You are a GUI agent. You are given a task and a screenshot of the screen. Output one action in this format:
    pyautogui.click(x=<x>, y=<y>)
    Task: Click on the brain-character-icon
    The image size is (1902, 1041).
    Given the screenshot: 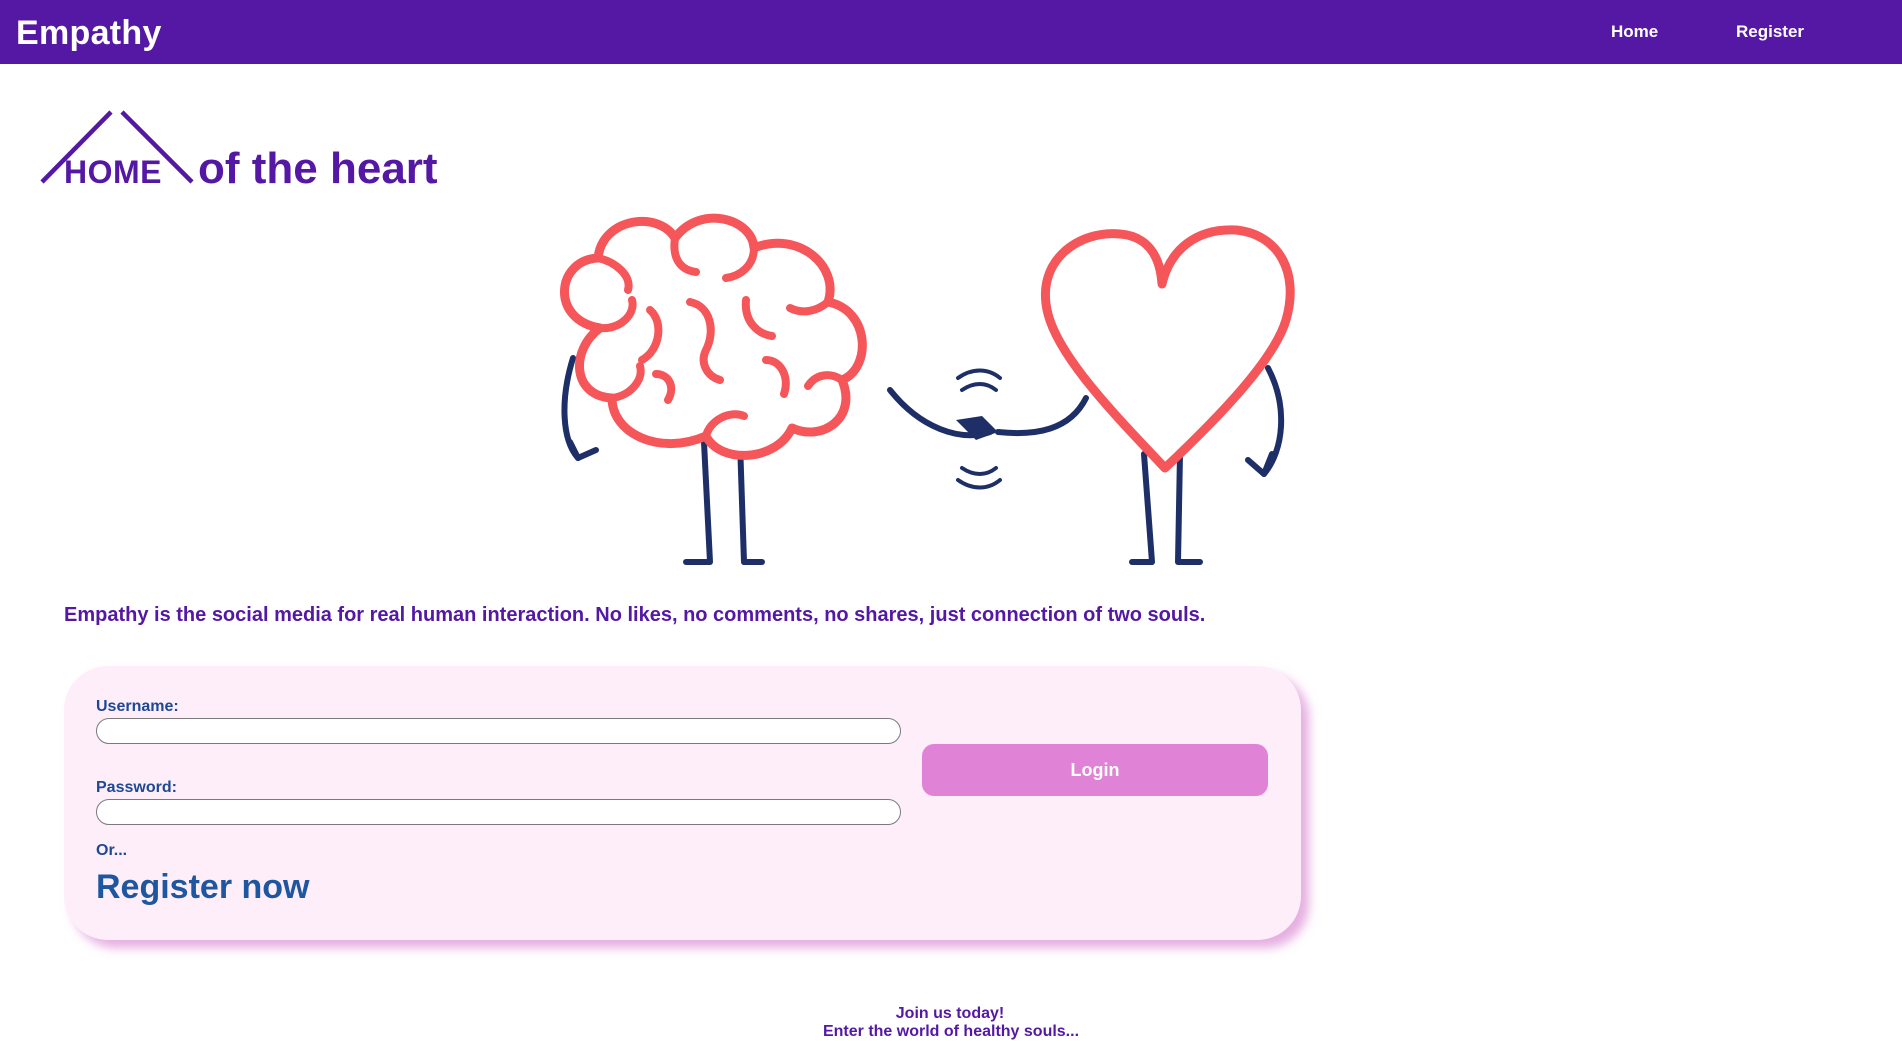 What is the action you would take?
    pyautogui.click(x=776, y=389)
    